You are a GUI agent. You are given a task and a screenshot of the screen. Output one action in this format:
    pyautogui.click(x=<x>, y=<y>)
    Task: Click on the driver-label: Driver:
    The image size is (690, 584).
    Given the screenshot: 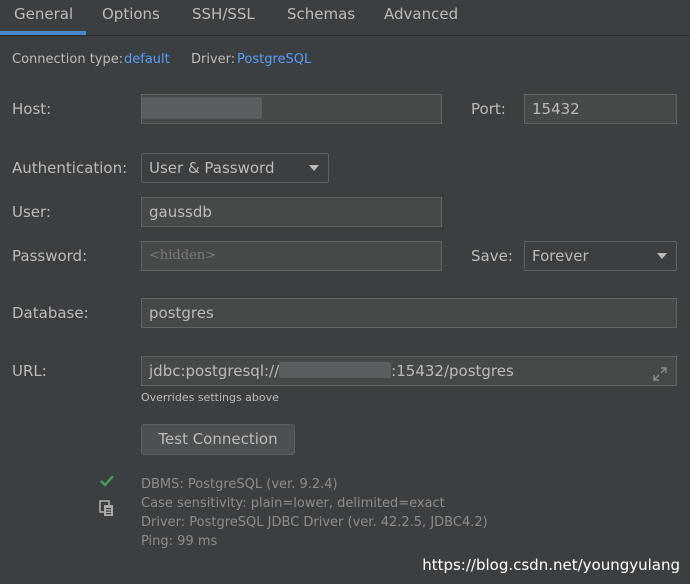 What is the action you would take?
    pyautogui.click(x=213, y=59)
    